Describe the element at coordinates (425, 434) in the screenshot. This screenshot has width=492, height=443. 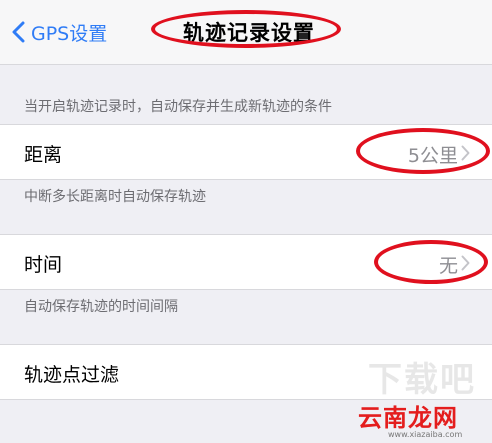
I see `watermark-url: www.xiazaiba.com` at that location.